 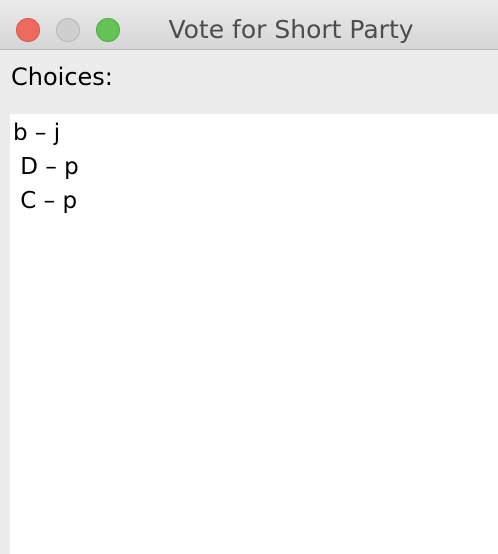 I want to click on choices-label: Choices:, so click(x=62, y=77).